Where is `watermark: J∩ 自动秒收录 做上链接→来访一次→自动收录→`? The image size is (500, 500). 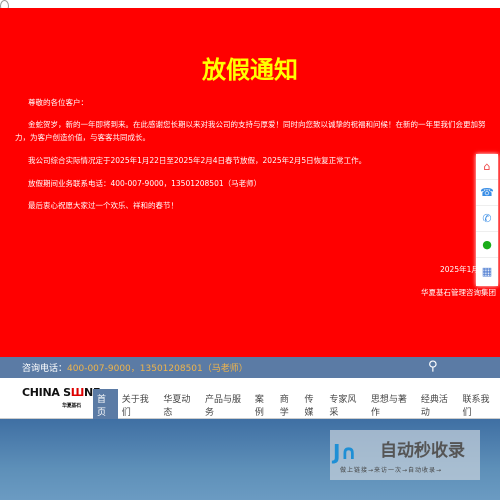
watermark: J∩ 自动秒收录 做上链接→来访一次→自动收录→ is located at coordinates (405, 455).